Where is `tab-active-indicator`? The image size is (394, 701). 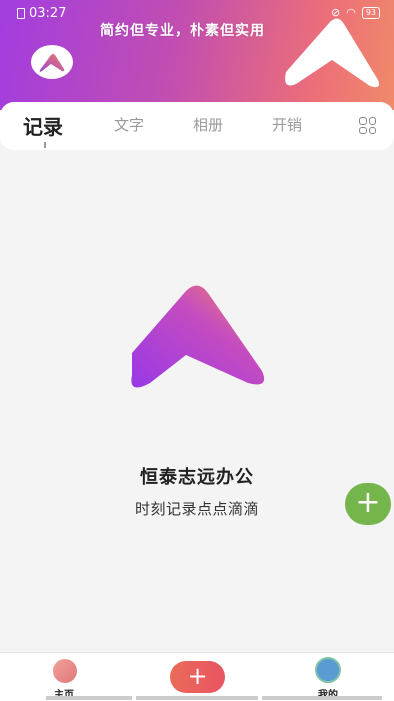
tab-active-indicator is located at coordinates (45, 145).